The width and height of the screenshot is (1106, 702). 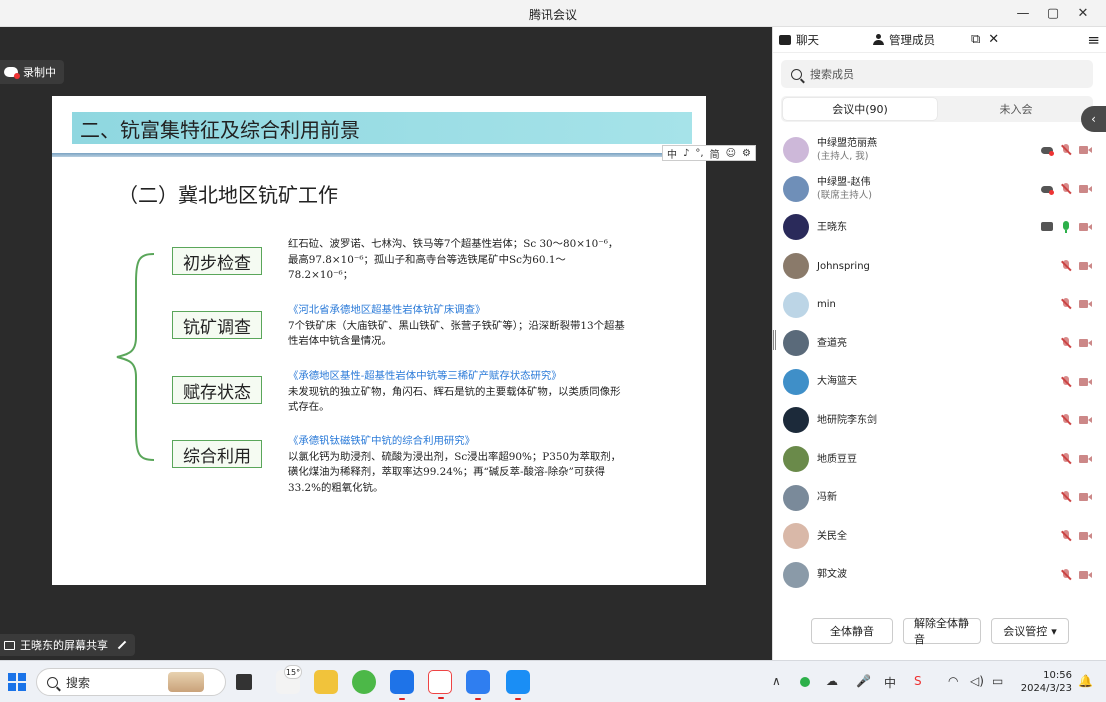 I want to click on panel-resize-handle, so click(x=774, y=340).